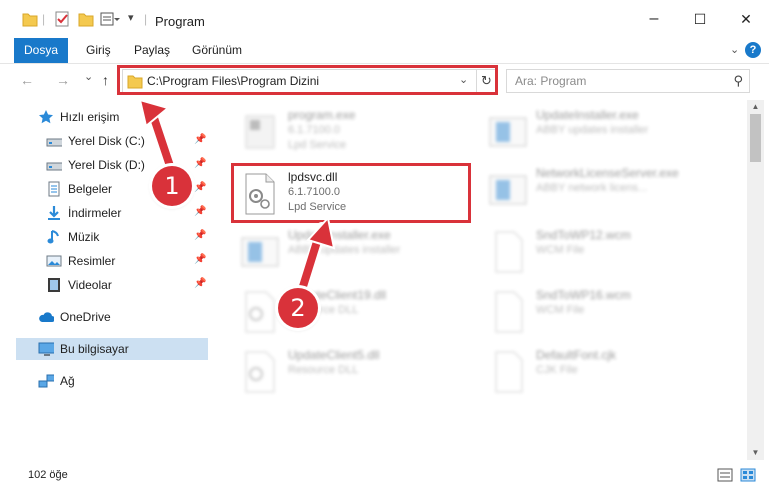  I want to click on search-icon: ⚲, so click(738, 81).